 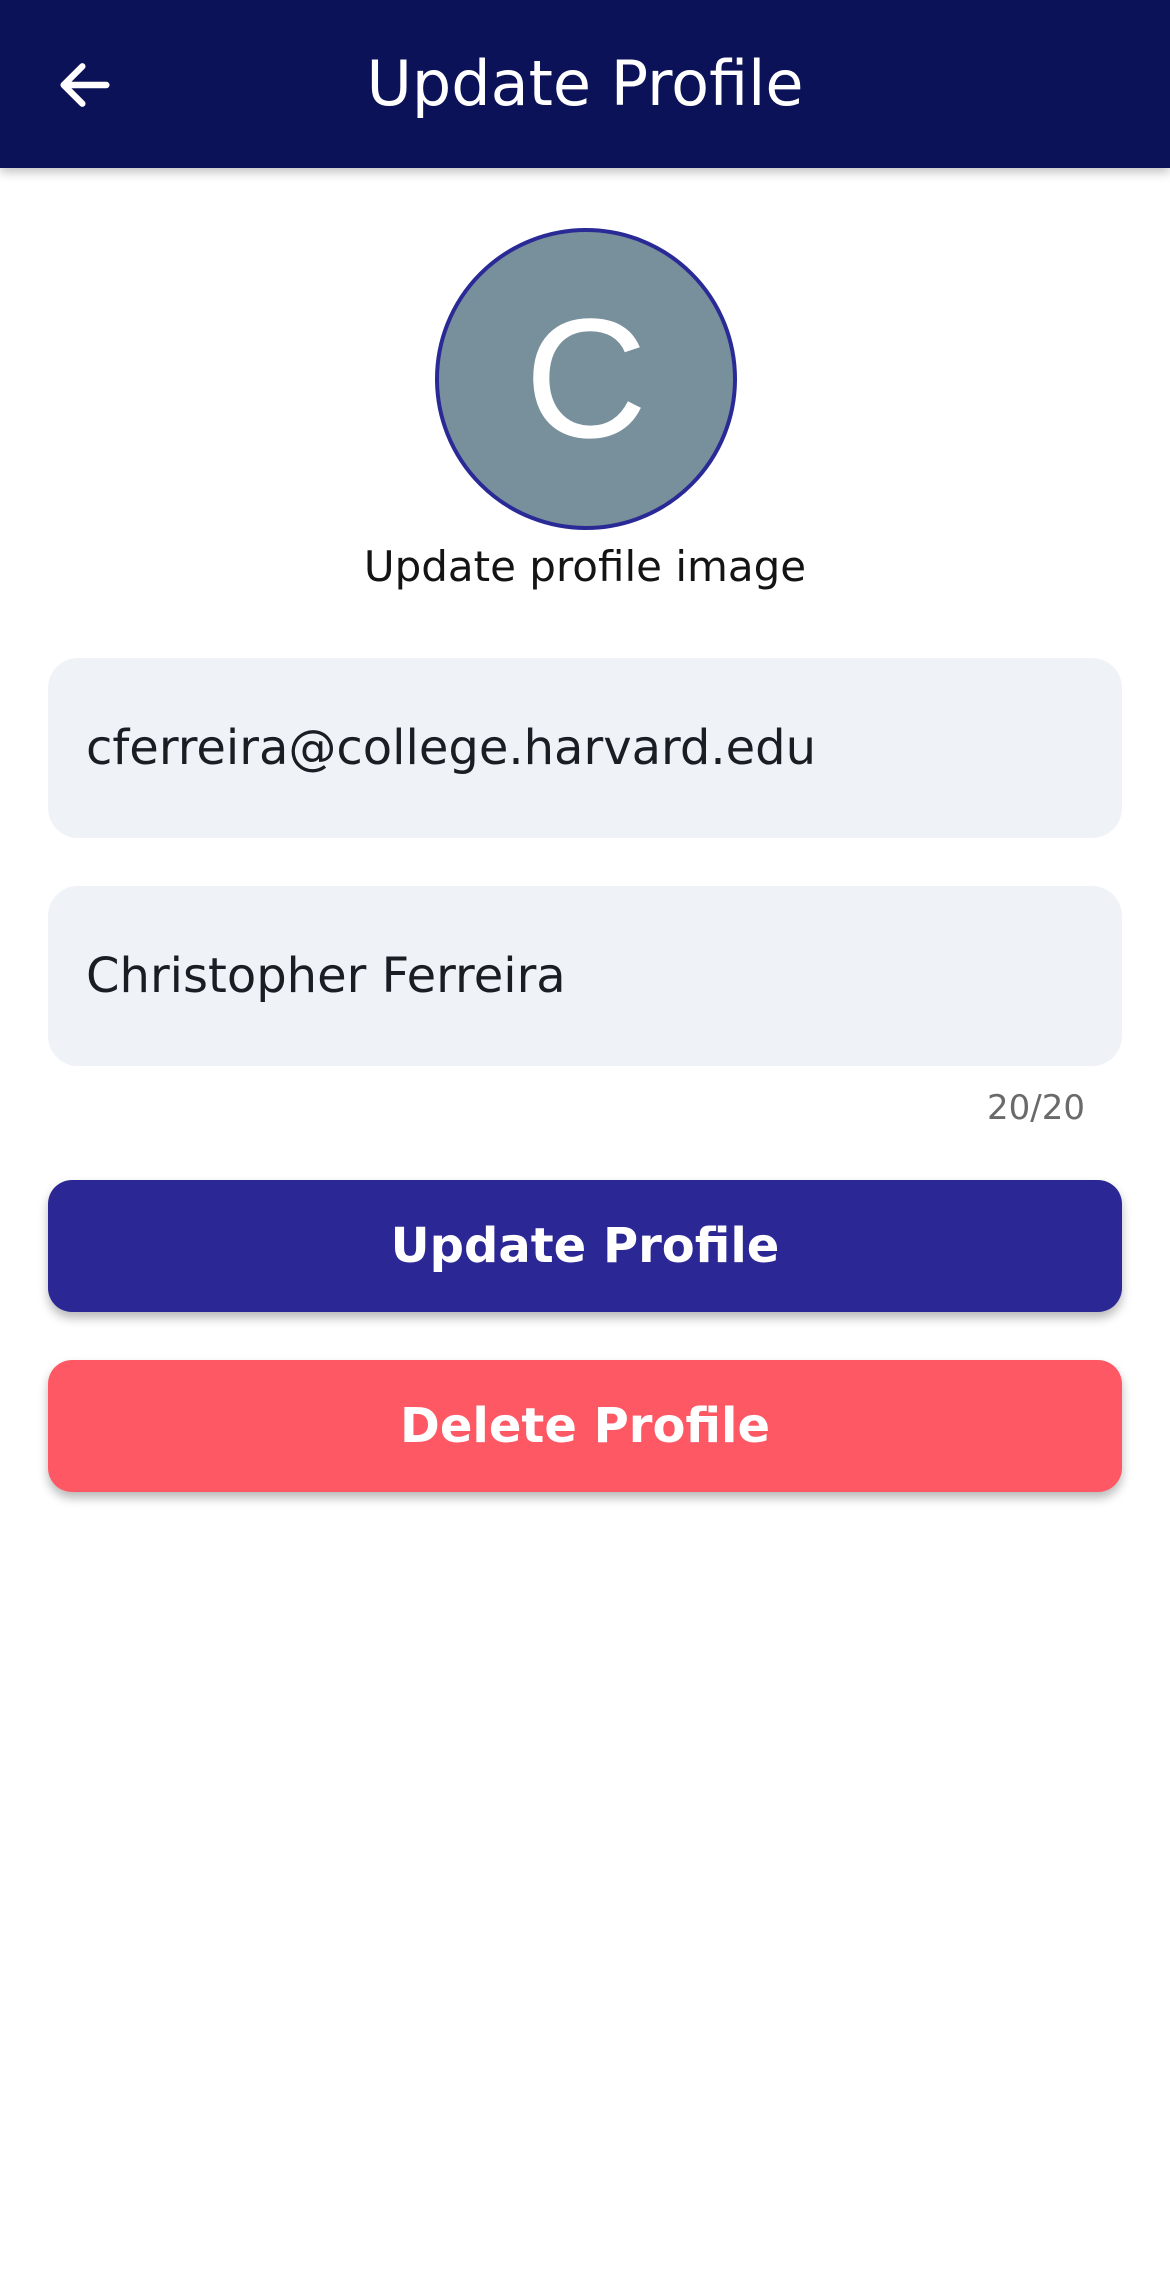 I want to click on name-character-counter: 20/20, so click(x=1036, y=1108).